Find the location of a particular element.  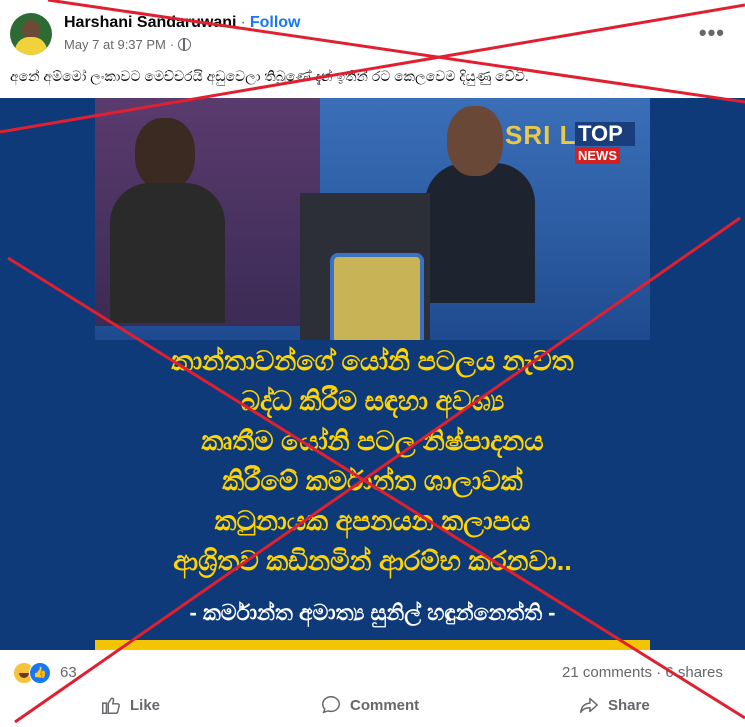

headline-attribution: - කර්මාන්ත අමාත්‍ය සුනිල් හඳුන්නෙත්ති - is located at coordinates (372, 612).